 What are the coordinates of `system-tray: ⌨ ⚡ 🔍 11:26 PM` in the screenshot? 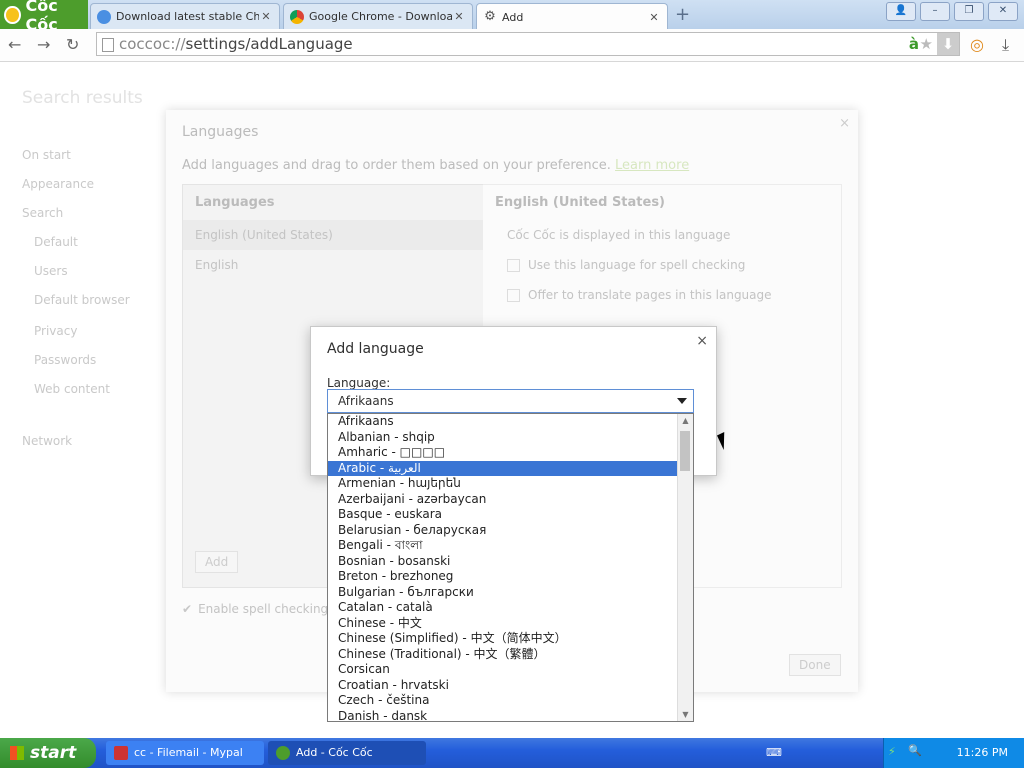 It's located at (895, 753).